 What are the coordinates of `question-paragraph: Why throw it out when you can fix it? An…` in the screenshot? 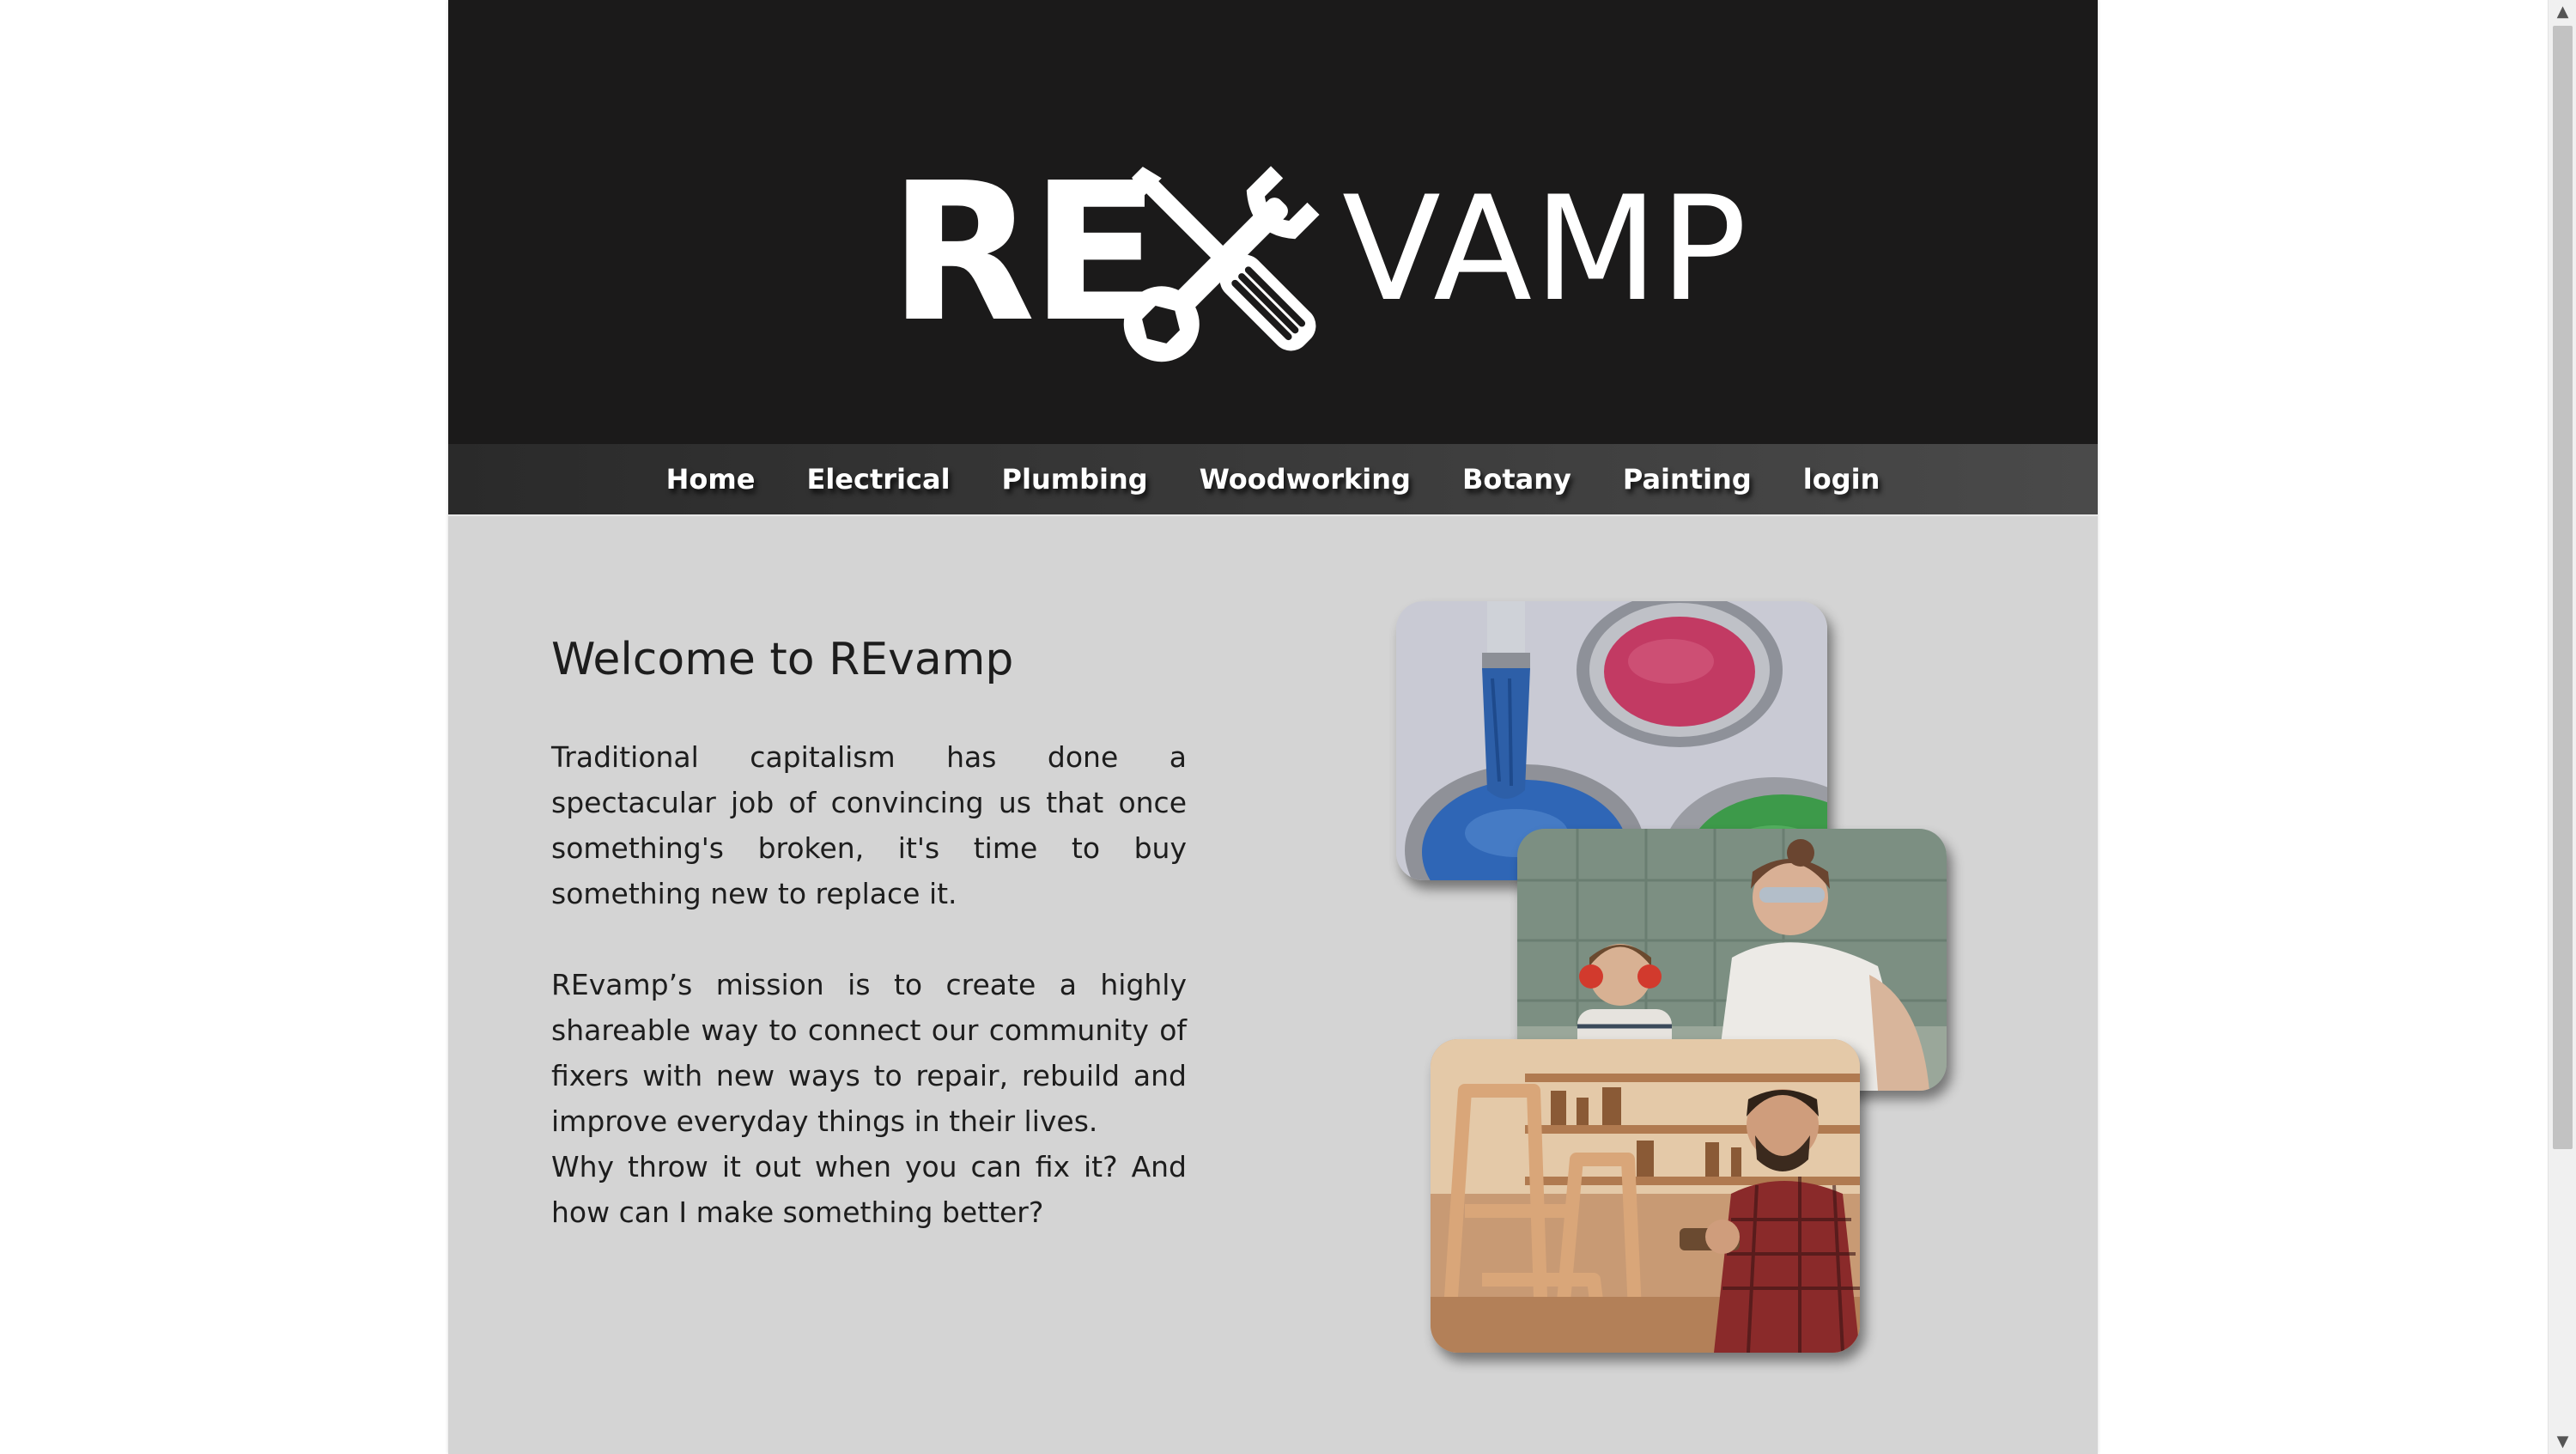 It's located at (869, 1190).